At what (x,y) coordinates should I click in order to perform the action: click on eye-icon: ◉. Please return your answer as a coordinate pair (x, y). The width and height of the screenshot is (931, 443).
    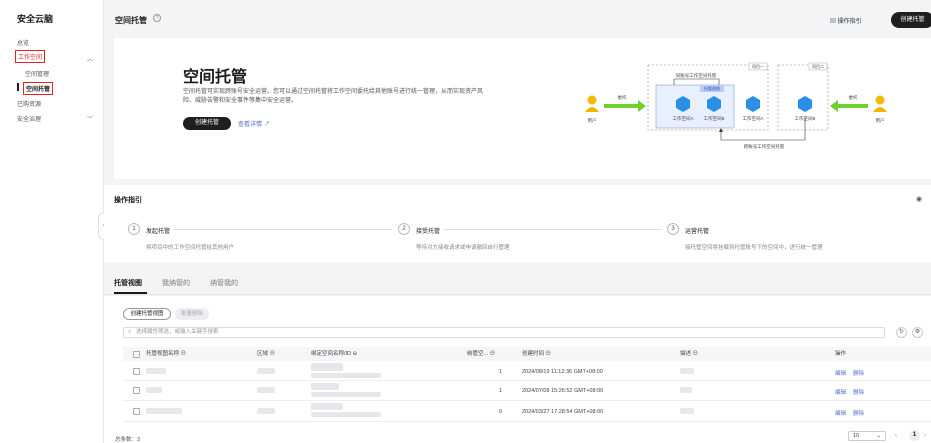
    Looking at the image, I should click on (919, 199).